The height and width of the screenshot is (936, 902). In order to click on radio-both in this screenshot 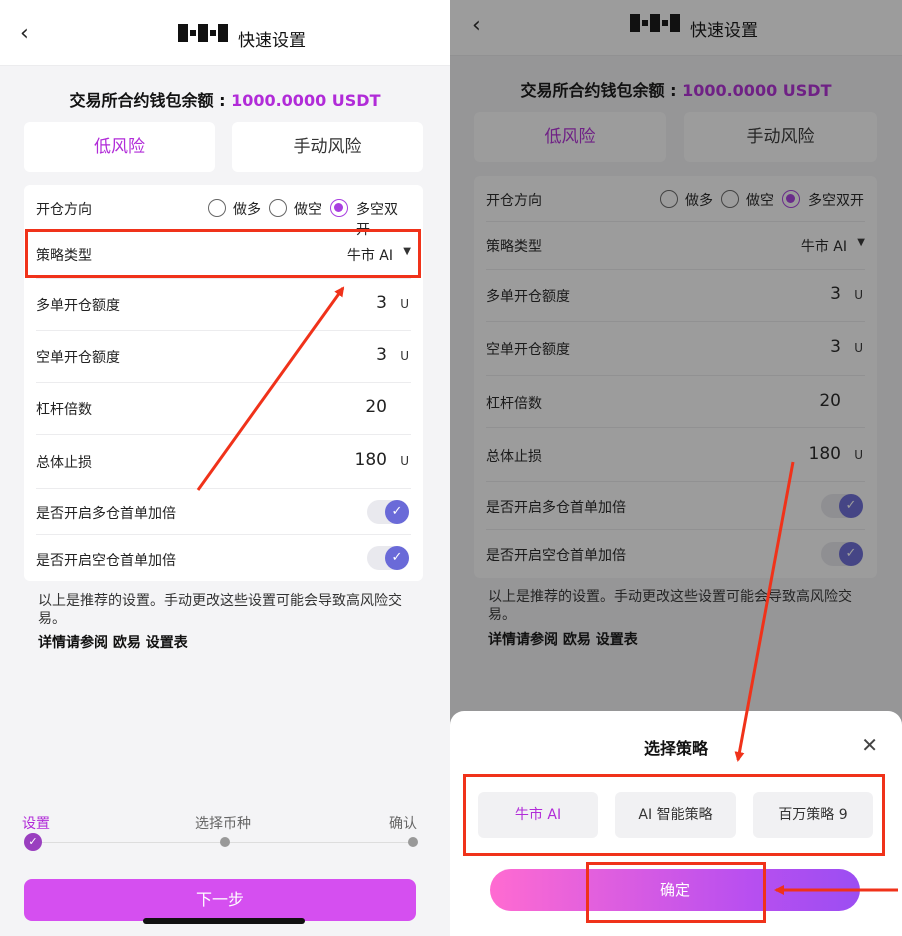, I will do `click(339, 208)`.